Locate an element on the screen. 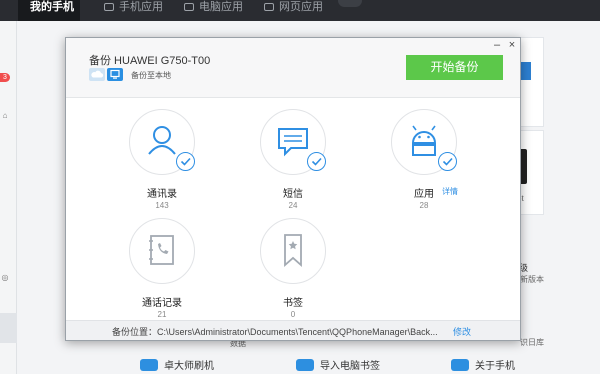  tab-my-phone: 我的手机 is located at coordinates (49, 10).